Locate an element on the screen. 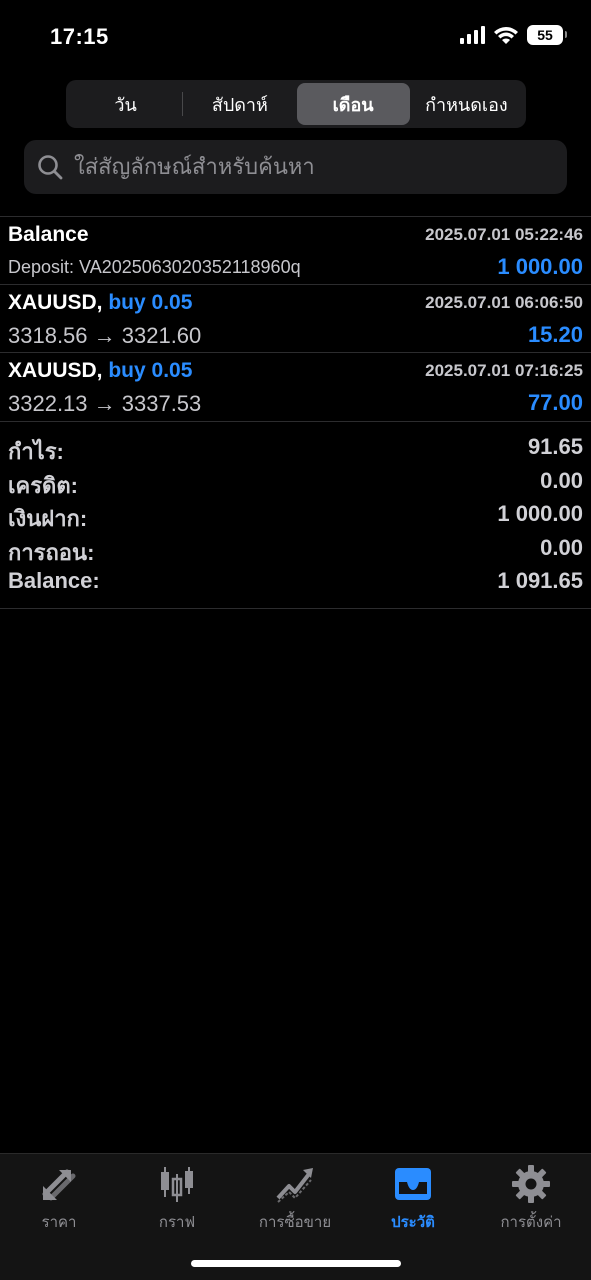 The width and height of the screenshot is (591, 1280). summary-balance: Balance: 1 091.65 is located at coordinates (295, 583).